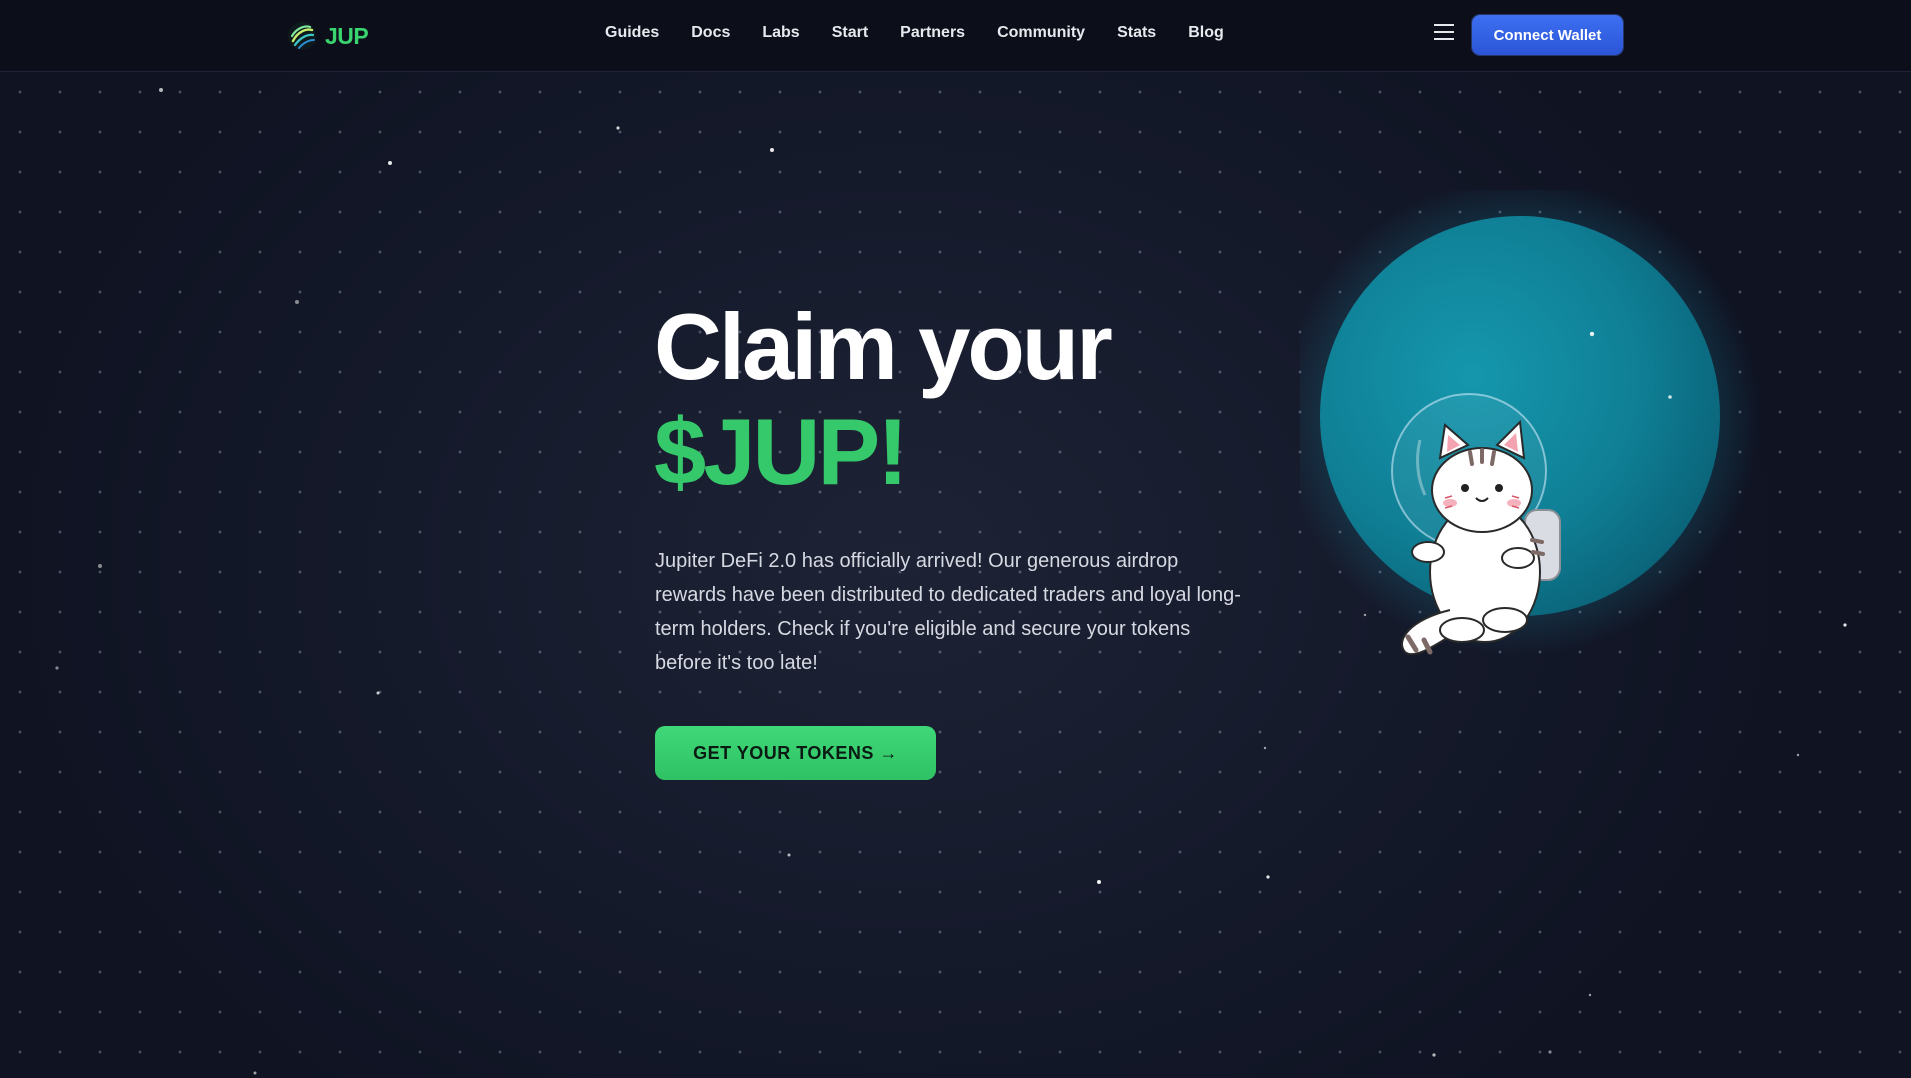  I want to click on get-tokens-button: GET YOUR TOKENS →, so click(795, 753).